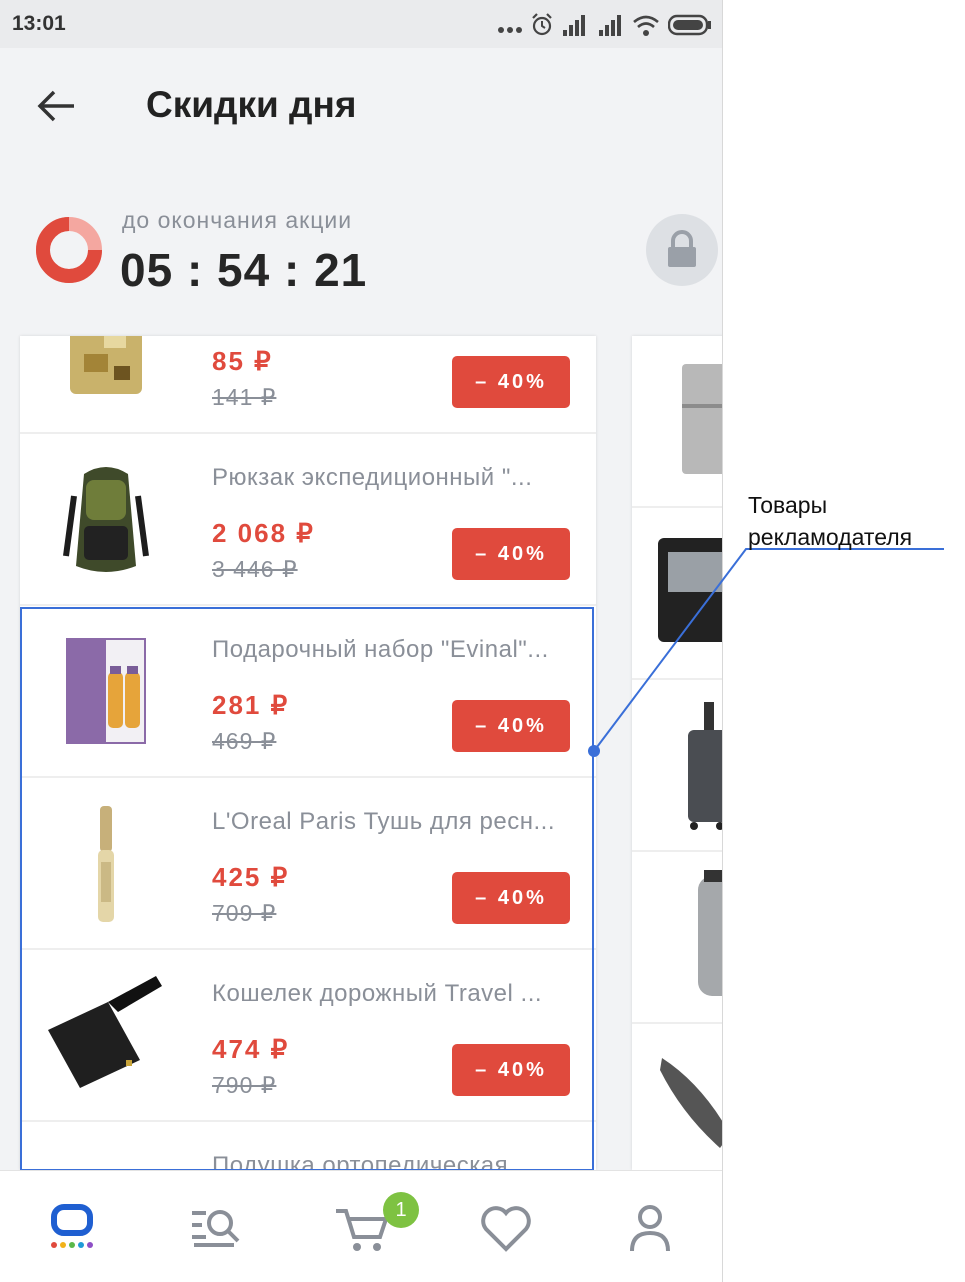 The width and height of the screenshot is (965, 1282). I want to click on timer-ring-icon, so click(69, 250).